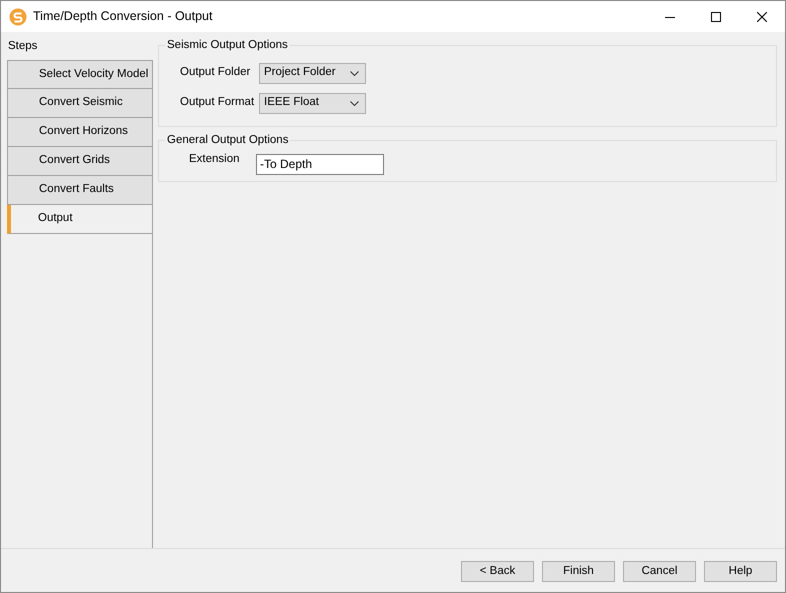 The width and height of the screenshot is (786, 593). I want to click on step-item: Convert Horizons, so click(79, 132).